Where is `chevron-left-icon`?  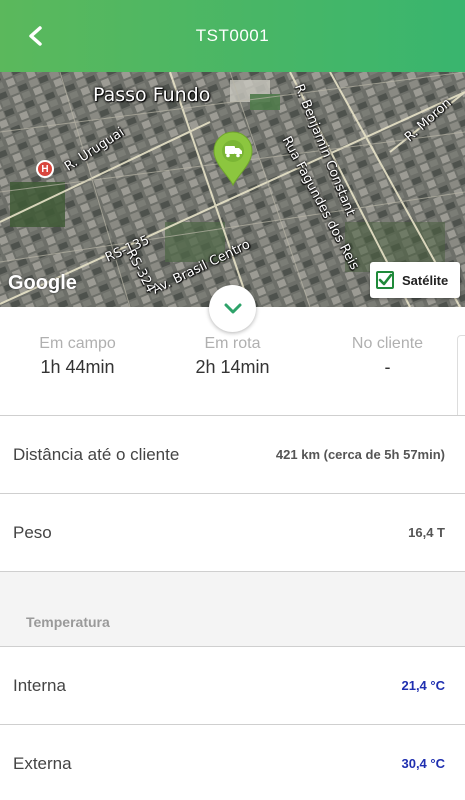 chevron-left-icon is located at coordinates (35, 36).